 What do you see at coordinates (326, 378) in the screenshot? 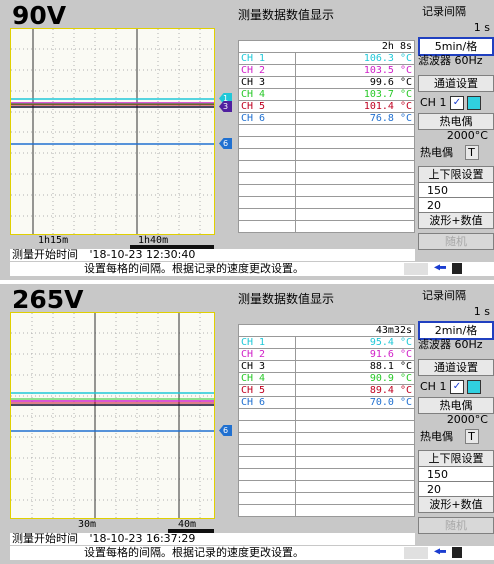
I see `table-row: CH 4 90.9 °C` at bounding box center [326, 378].